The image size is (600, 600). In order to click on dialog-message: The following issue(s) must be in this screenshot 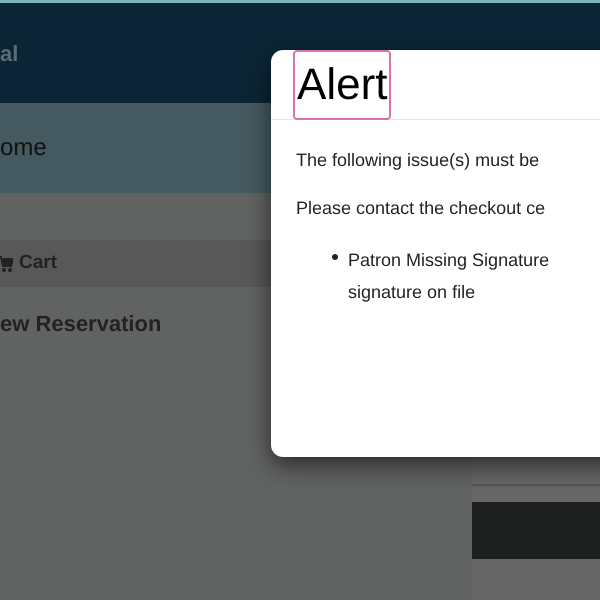, I will do `click(418, 160)`.